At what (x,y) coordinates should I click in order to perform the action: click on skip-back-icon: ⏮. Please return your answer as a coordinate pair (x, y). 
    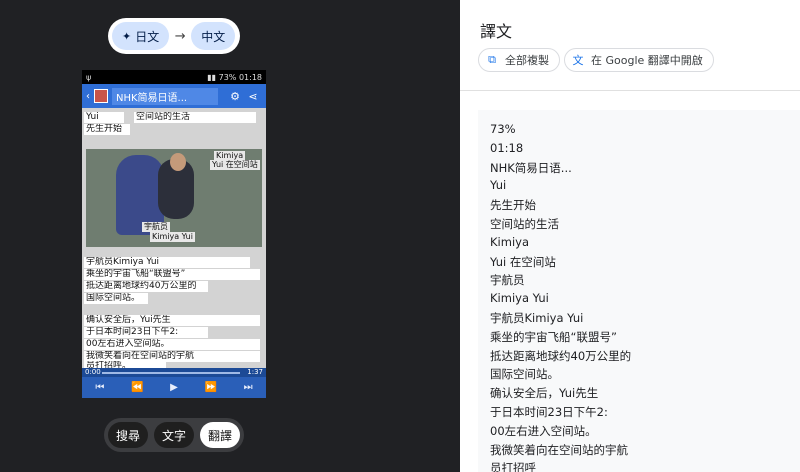
    Looking at the image, I should click on (100, 387).